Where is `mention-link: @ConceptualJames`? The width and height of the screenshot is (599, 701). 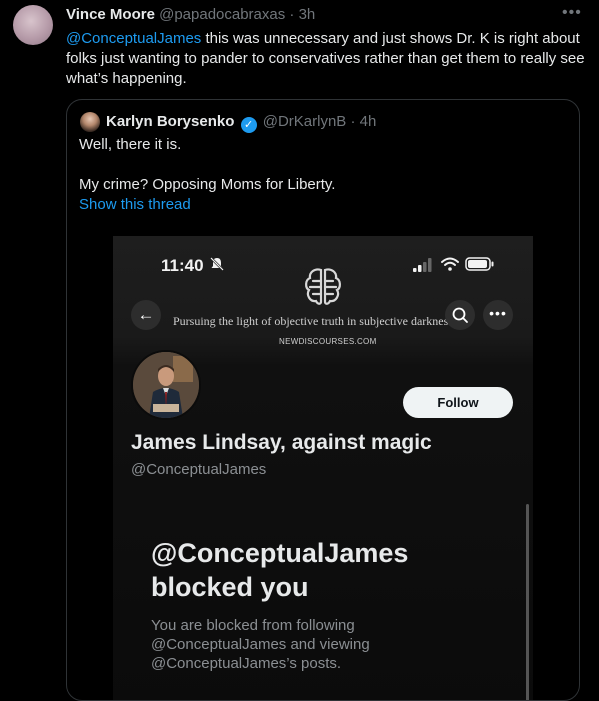 mention-link: @ConceptualJames is located at coordinates (133, 38).